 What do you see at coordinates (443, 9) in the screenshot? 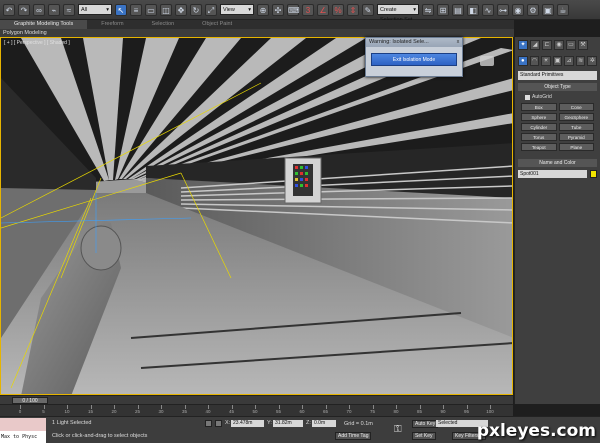
I see `align-icon: ⊞` at bounding box center [443, 9].